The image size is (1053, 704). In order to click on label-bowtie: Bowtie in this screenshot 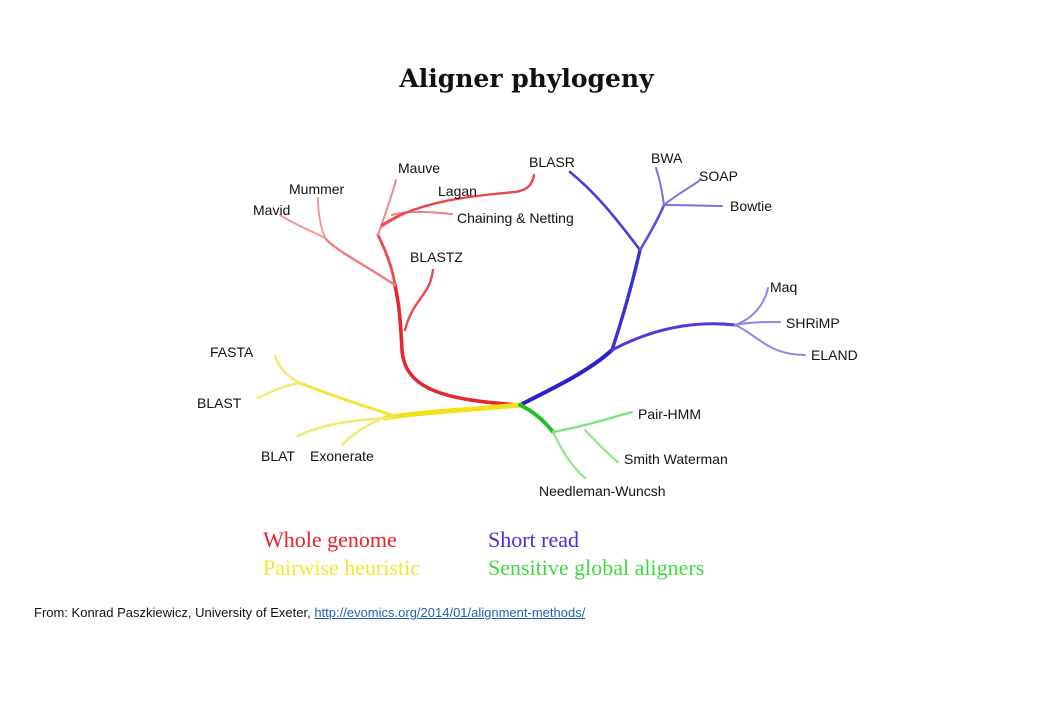, I will do `click(751, 206)`.